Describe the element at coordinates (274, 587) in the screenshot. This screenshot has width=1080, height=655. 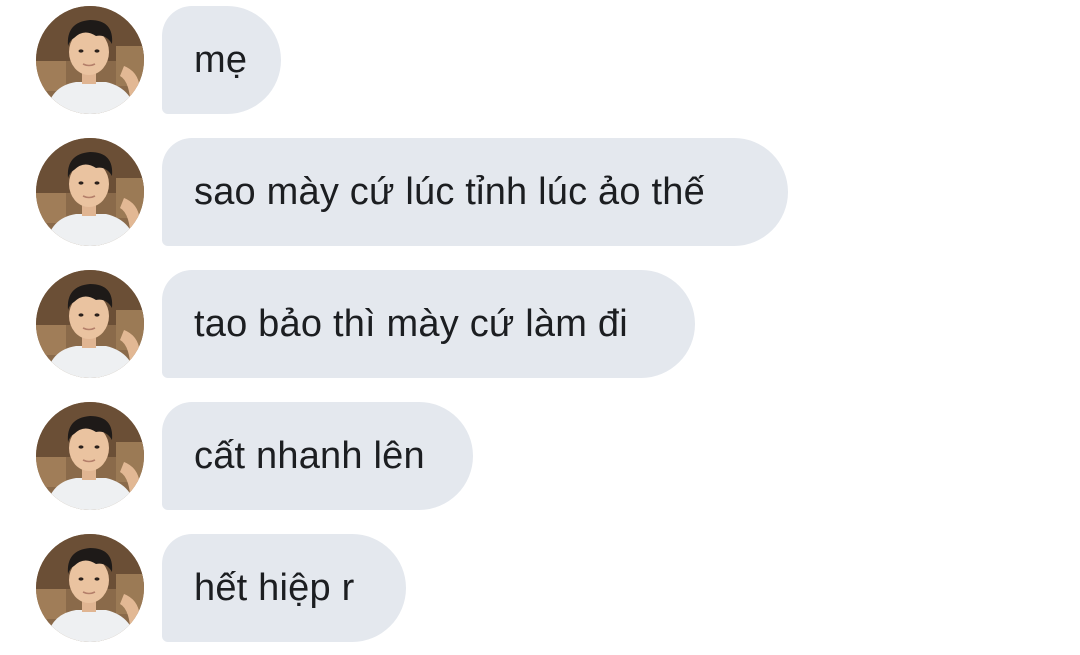
I see `message-text: hết hiệp r` at that location.